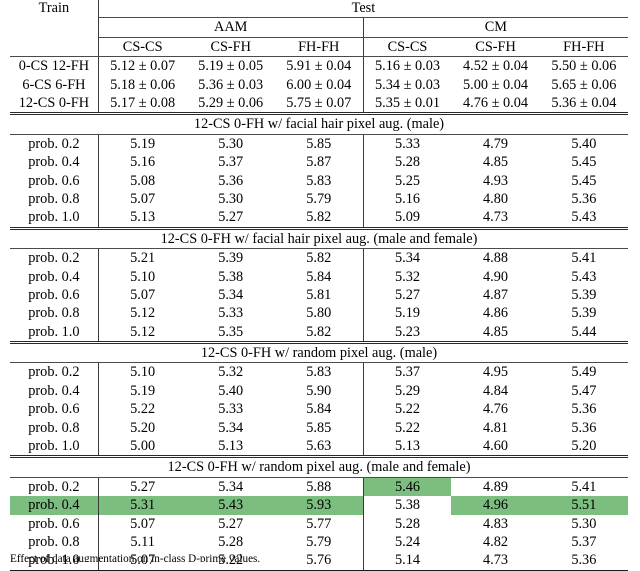 Image resolution: width=640 pixels, height=571 pixels. Describe the element at coordinates (54, 47) in the screenshot. I see `header-subcol-spacer` at that location.